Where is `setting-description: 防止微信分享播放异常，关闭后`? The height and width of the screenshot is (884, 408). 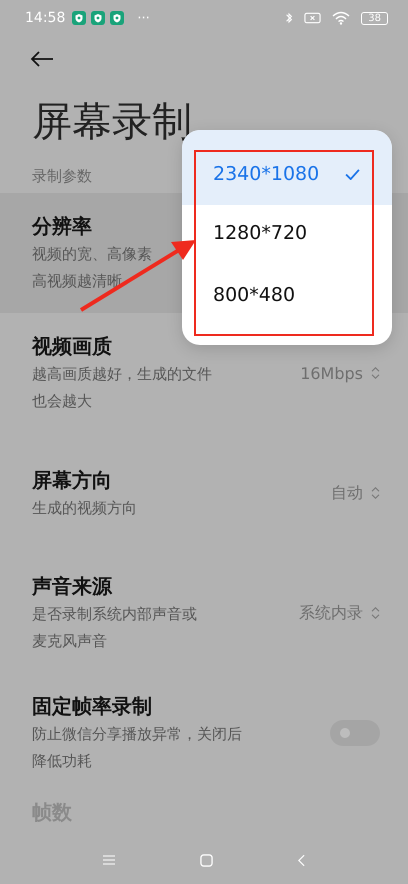 setting-description: 防止微信分享播放异常，关闭后 is located at coordinates (137, 734).